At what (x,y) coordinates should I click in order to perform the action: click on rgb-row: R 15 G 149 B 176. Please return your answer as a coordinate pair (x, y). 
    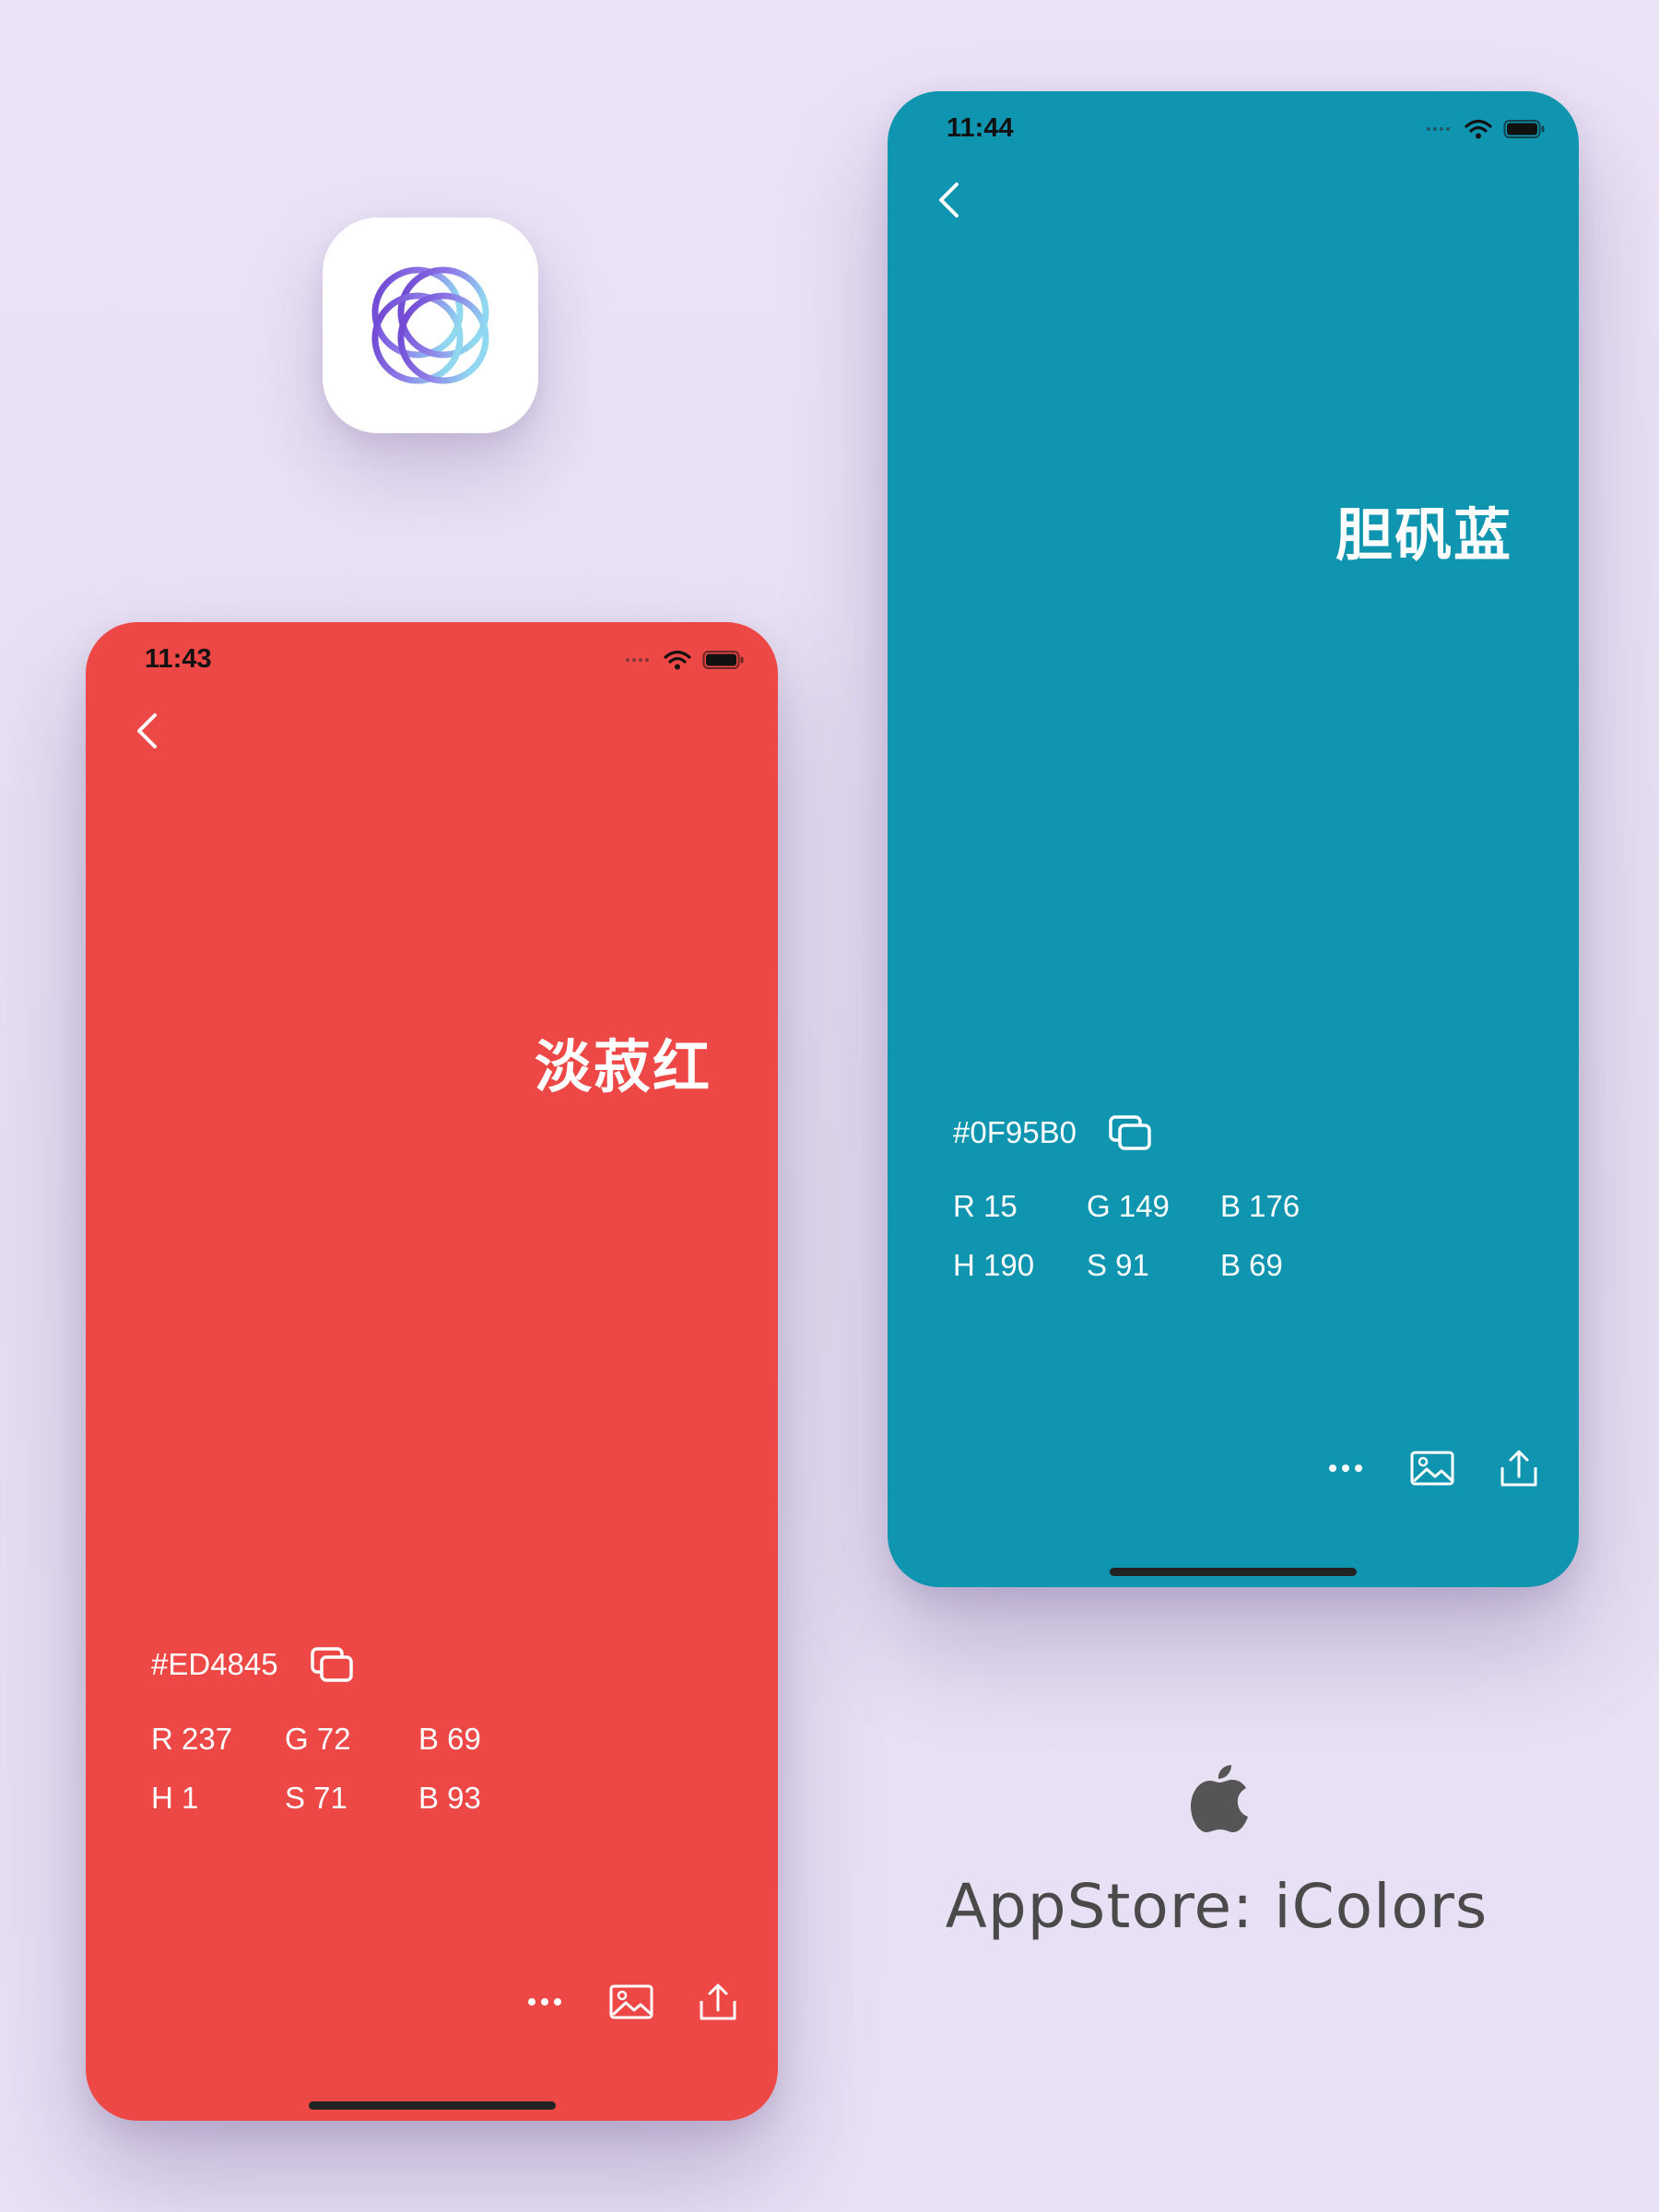
    Looking at the image, I should click on (1153, 1206).